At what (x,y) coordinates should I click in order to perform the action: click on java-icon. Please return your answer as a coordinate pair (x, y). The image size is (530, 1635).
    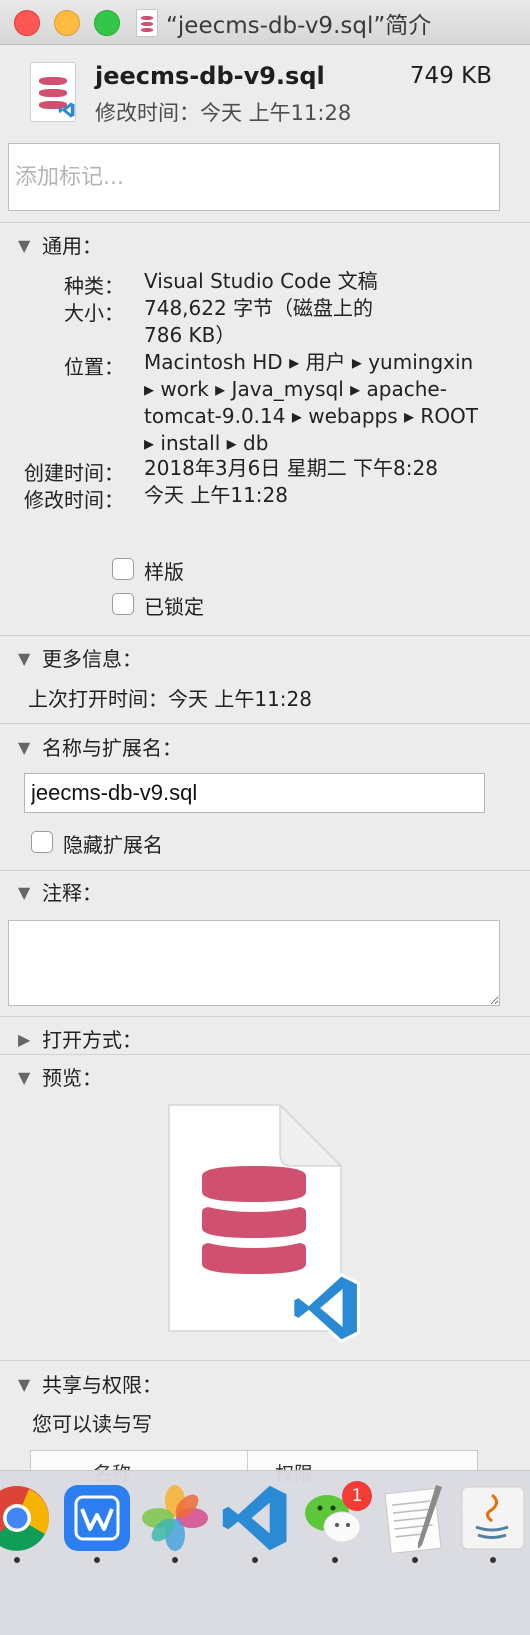
    Looking at the image, I should click on (493, 1518).